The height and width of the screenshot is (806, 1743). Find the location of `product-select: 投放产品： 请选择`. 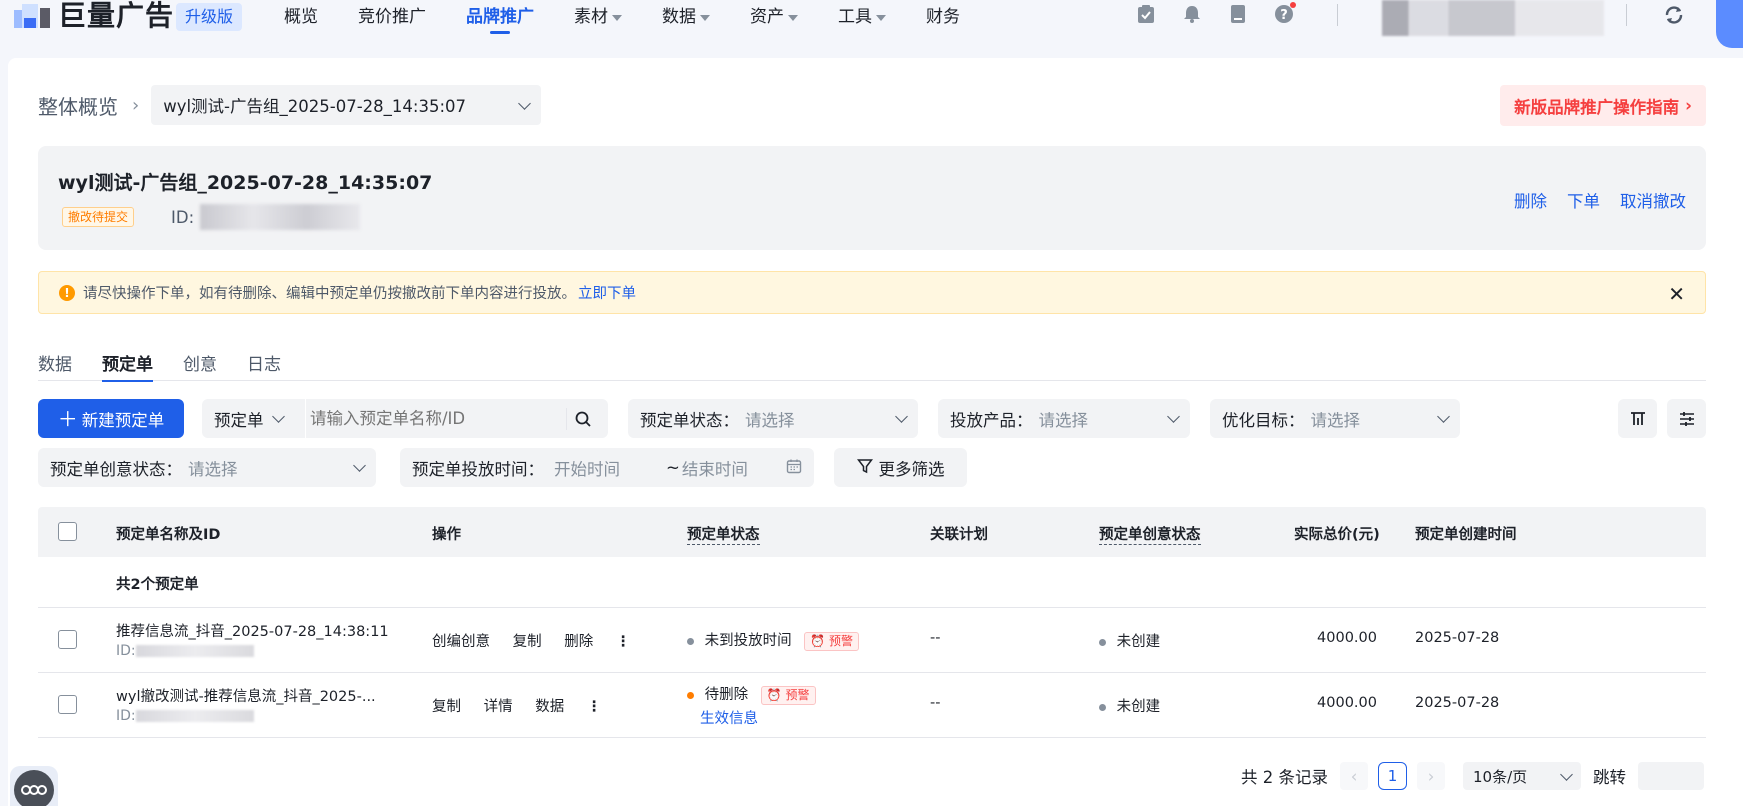

product-select: 投放产品： 请选择 is located at coordinates (1064, 418).